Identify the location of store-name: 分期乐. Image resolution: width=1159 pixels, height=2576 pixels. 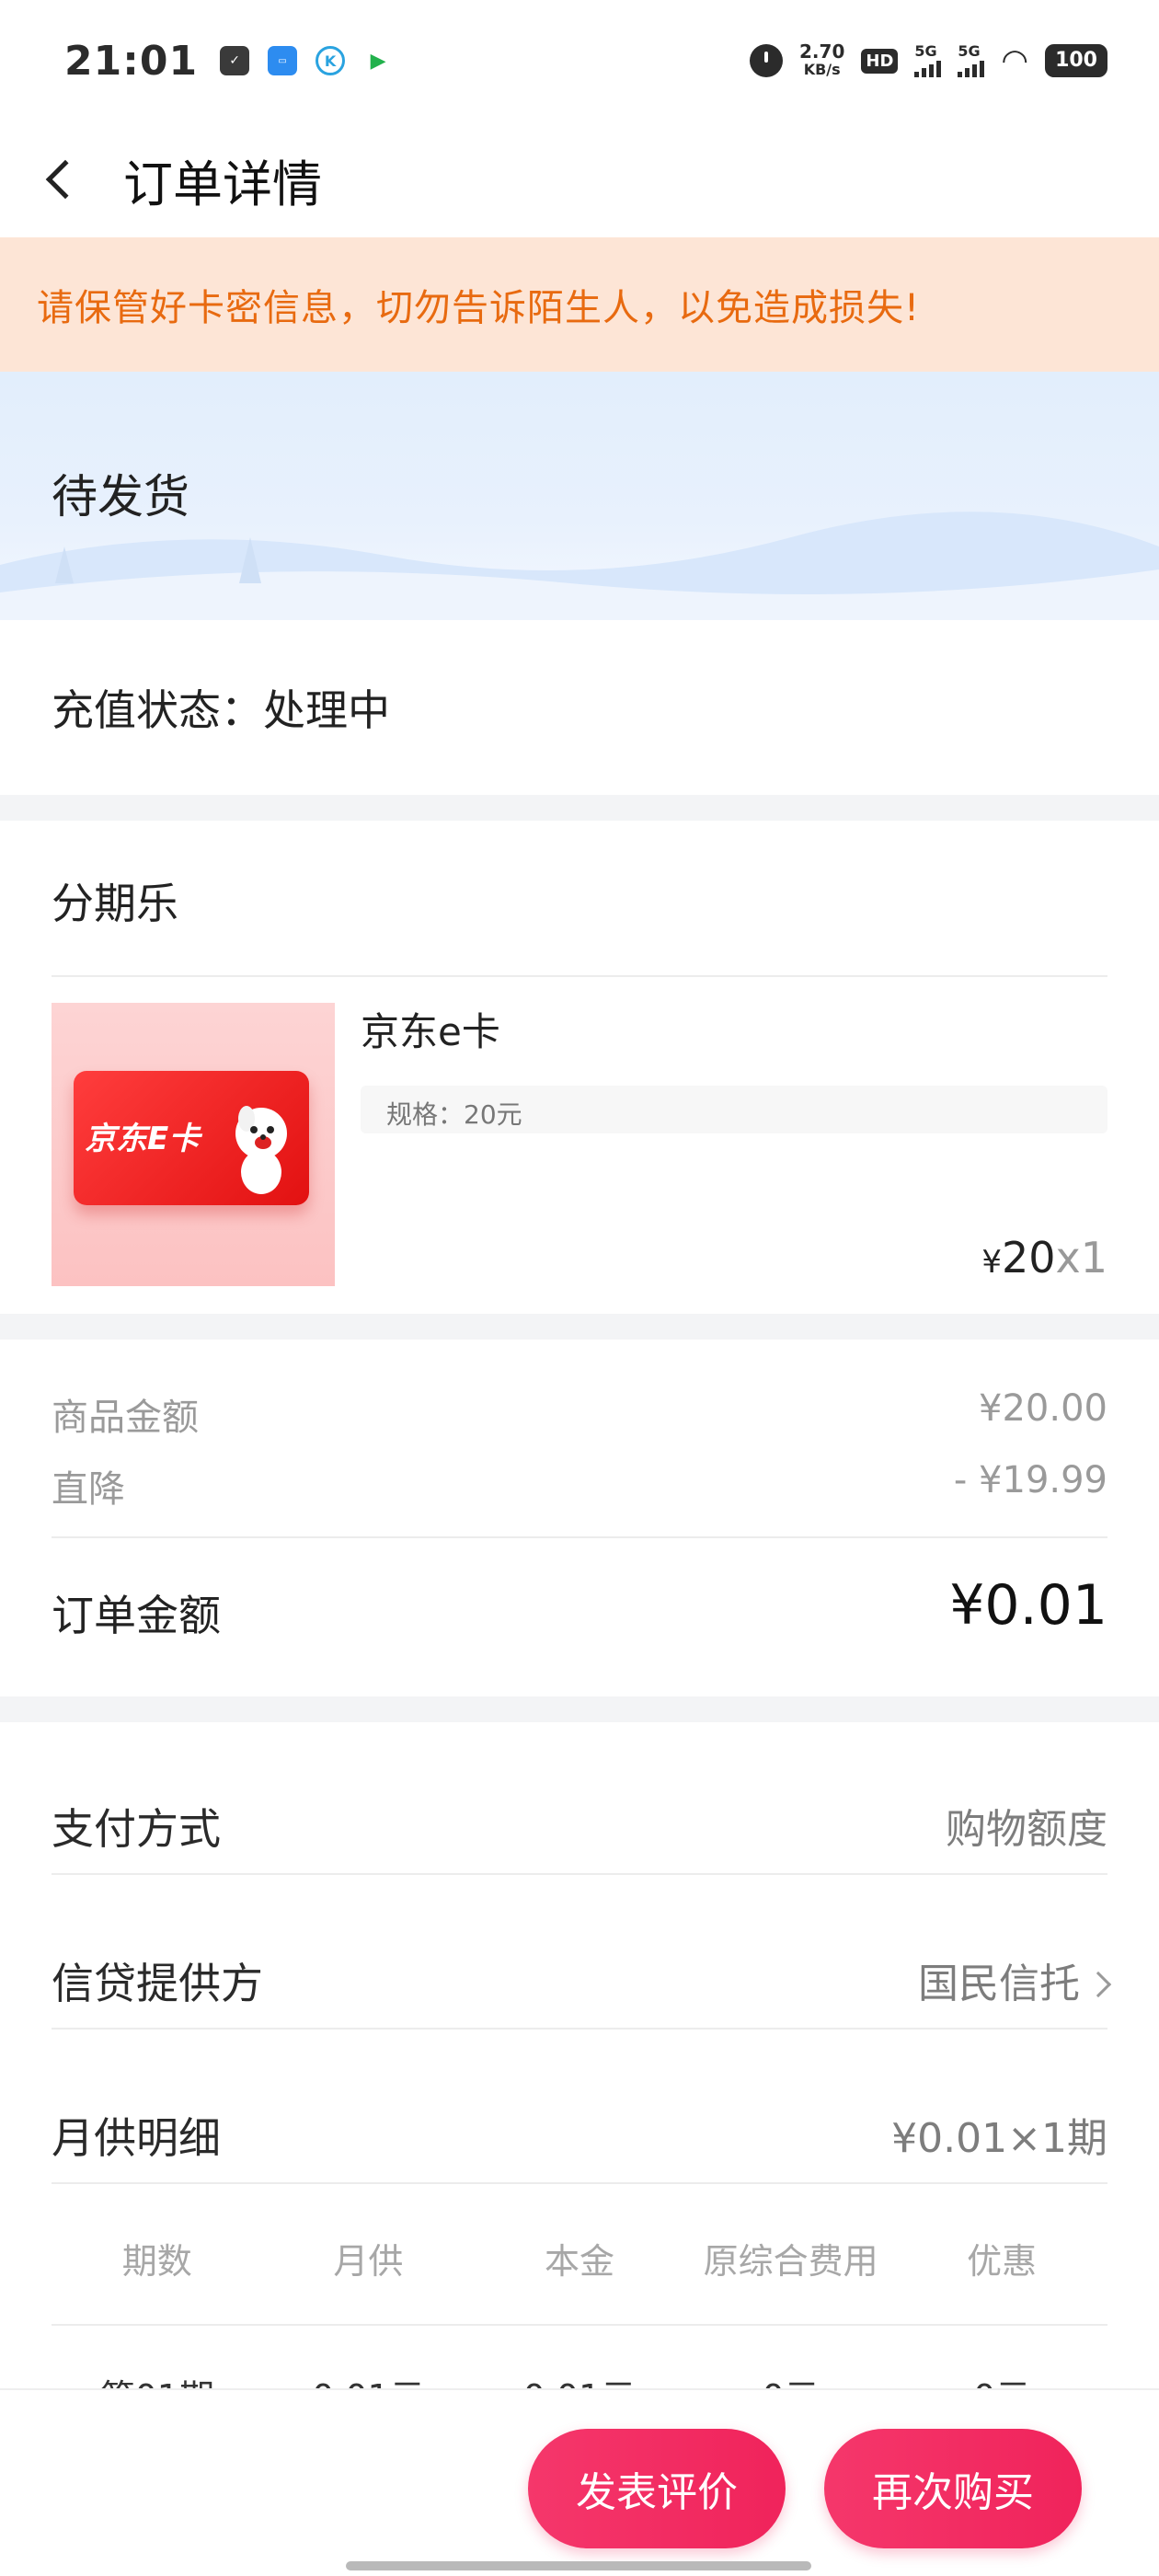
(115, 903).